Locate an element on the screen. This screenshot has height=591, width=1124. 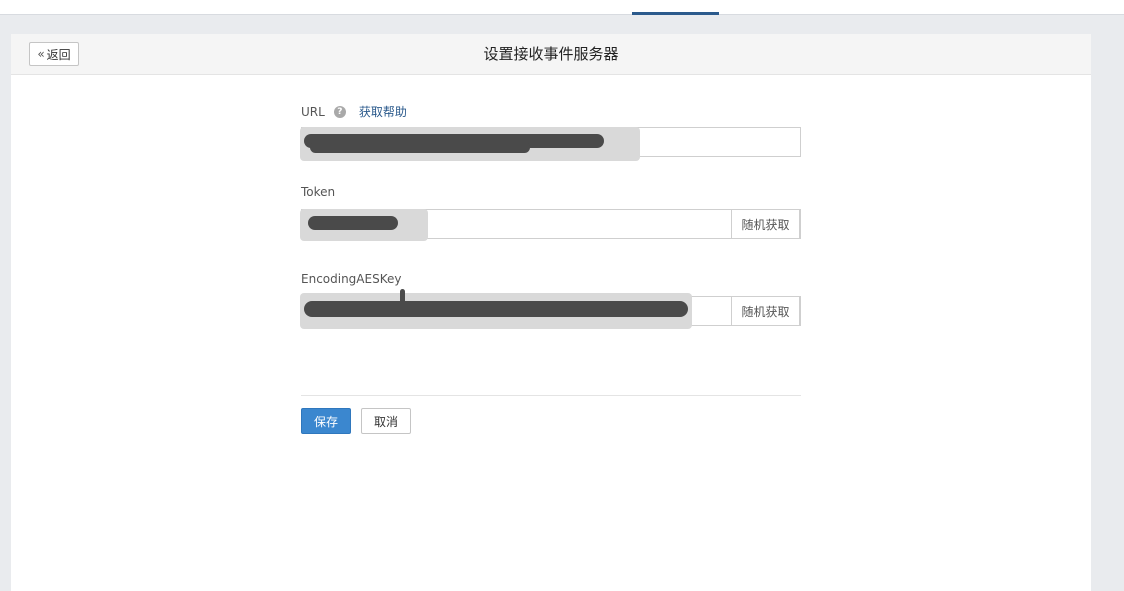
page-right-gutter is located at coordinates (1107, 312).